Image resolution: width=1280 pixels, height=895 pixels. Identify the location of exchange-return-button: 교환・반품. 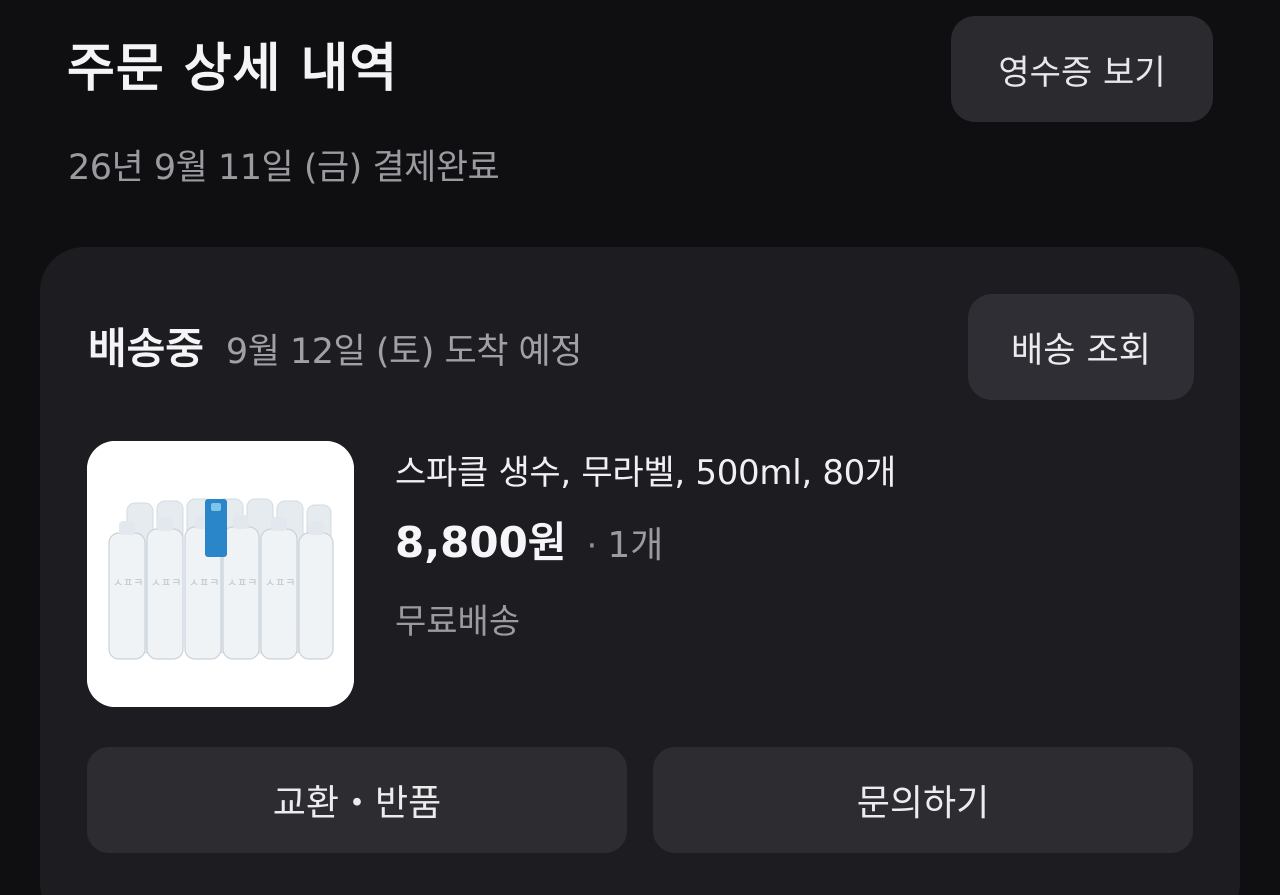
(357, 800).